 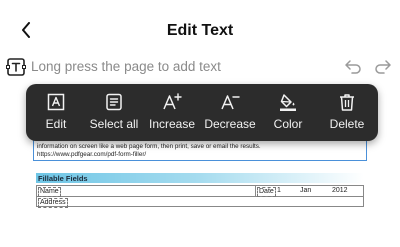 I want to click on decrease-font-icon, so click(x=230, y=102).